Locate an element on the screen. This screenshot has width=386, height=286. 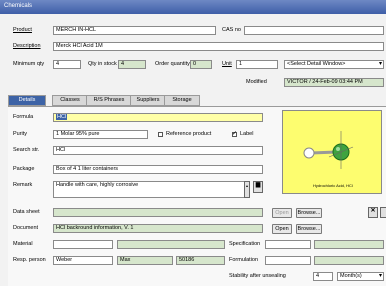
search-str-label: Search str. is located at coordinates (26, 150).